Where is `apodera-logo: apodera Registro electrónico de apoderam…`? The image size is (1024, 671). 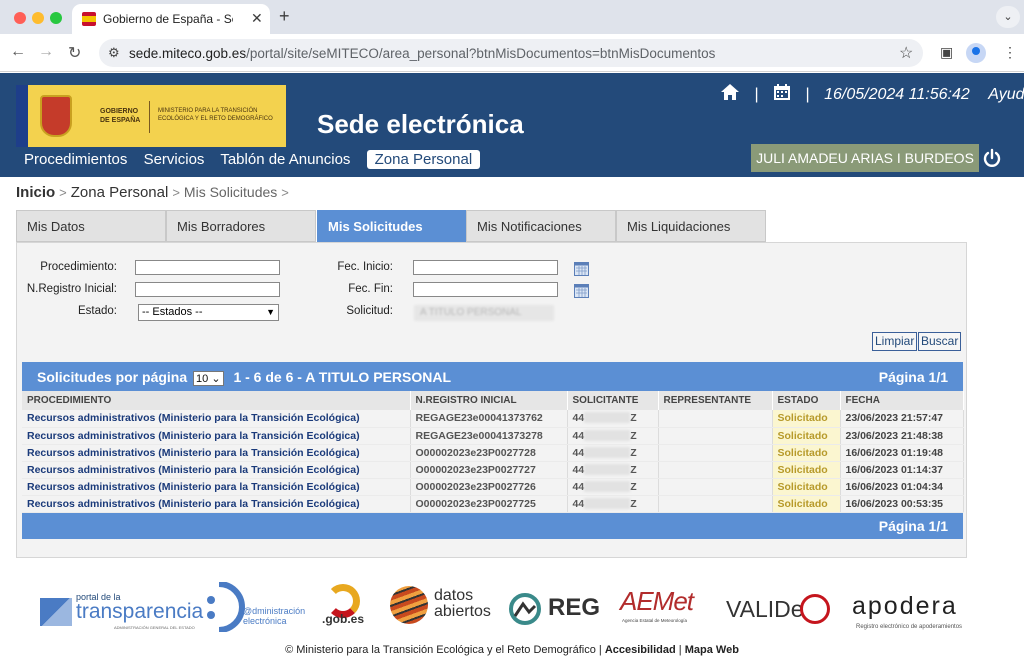
apodera-logo: apodera Registro electrónico de apoderam… is located at coordinates (919, 612).